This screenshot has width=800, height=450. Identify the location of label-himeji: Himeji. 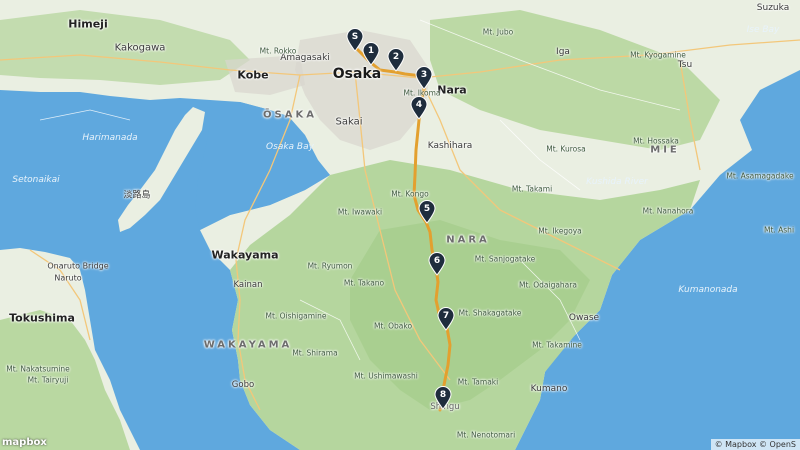
(88, 24).